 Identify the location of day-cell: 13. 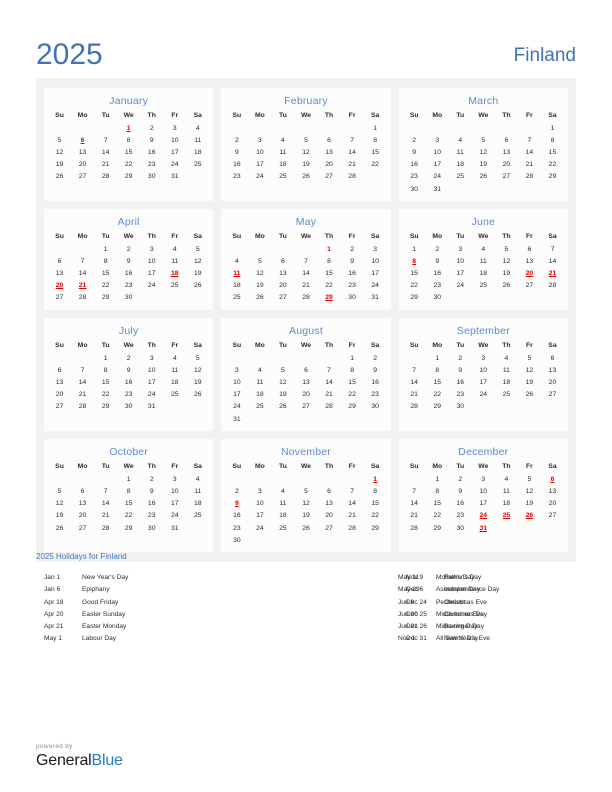
(329, 152).